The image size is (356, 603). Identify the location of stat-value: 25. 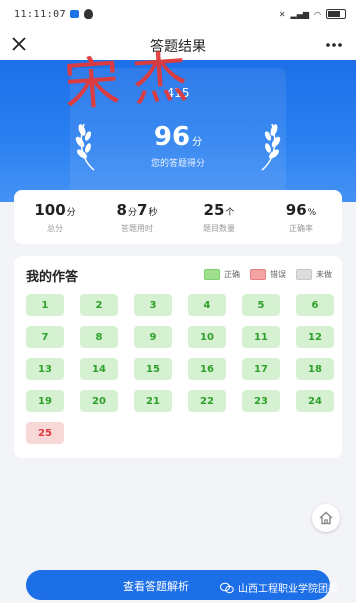
(214, 209).